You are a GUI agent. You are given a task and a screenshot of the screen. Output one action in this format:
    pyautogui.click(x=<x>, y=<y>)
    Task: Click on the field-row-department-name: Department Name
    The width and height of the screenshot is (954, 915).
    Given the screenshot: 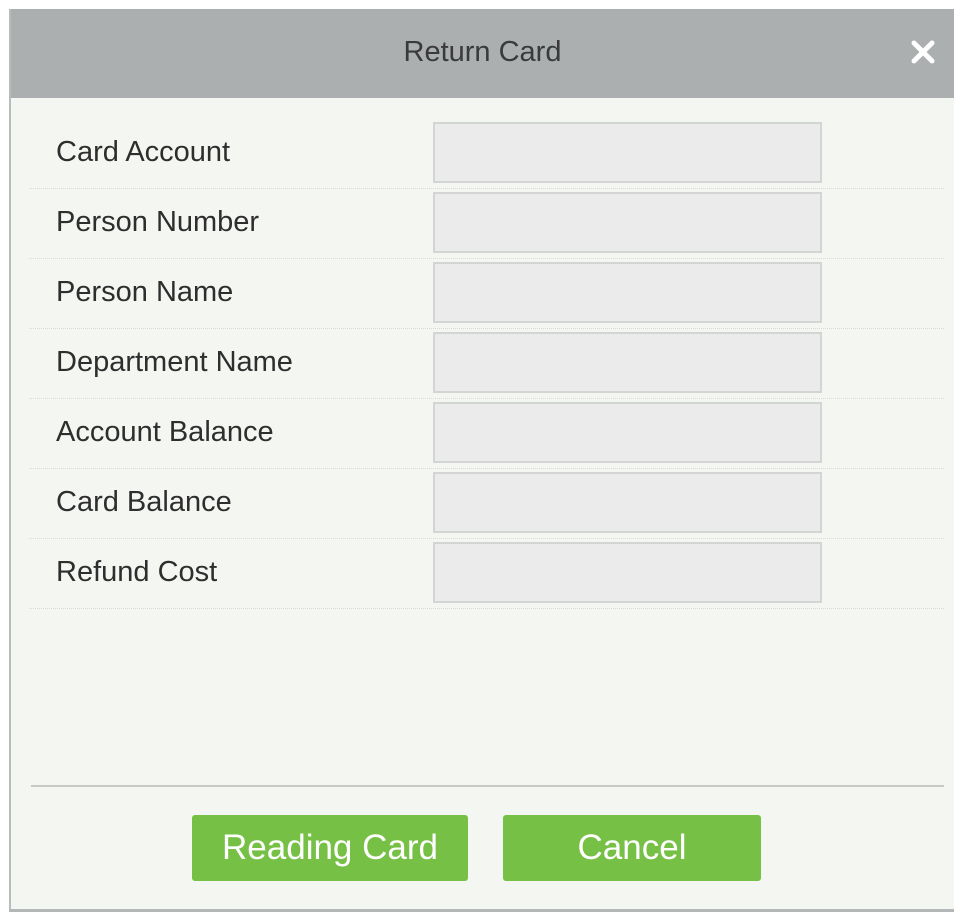 What is the action you would take?
    pyautogui.click(x=486, y=364)
    